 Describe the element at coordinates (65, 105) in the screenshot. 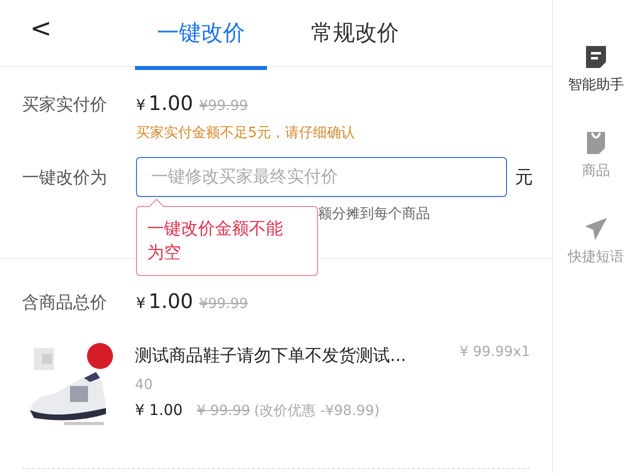

I see `field-label: 买家实付价` at that location.